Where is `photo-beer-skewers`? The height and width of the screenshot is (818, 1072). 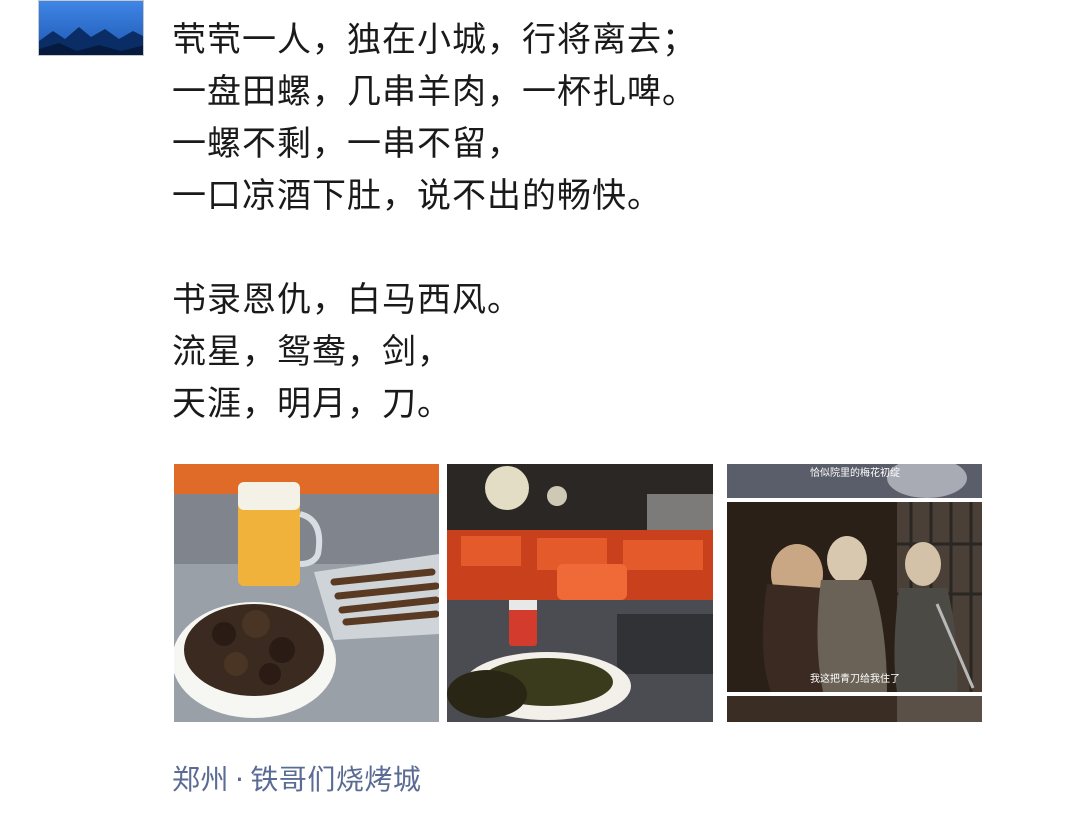 photo-beer-skewers is located at coordinates (306, 593).